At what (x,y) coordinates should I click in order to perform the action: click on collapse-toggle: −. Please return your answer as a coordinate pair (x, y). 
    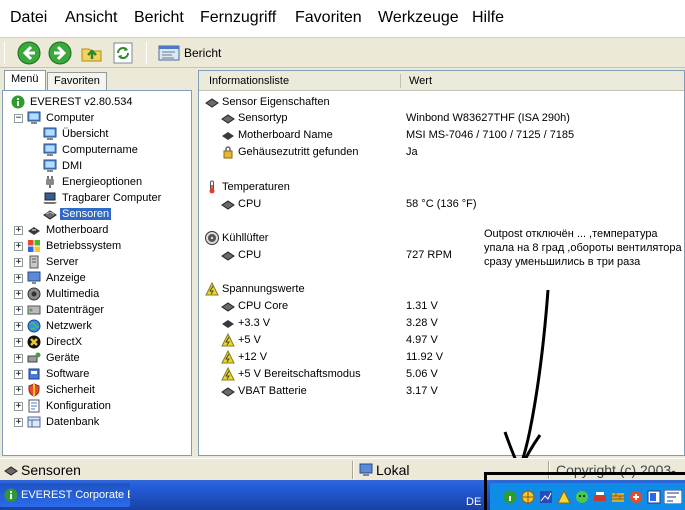
    Looking at the image, I should click on (18, 118).